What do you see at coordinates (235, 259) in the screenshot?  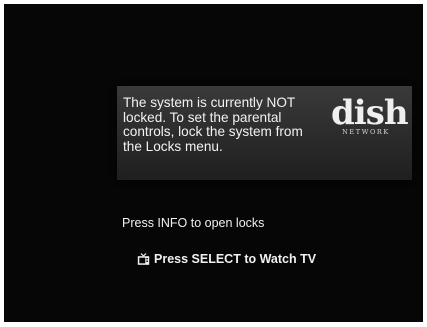 I see `select-prompt-label: Press SELECT to Watch TV` at bounding box center [235, 259].